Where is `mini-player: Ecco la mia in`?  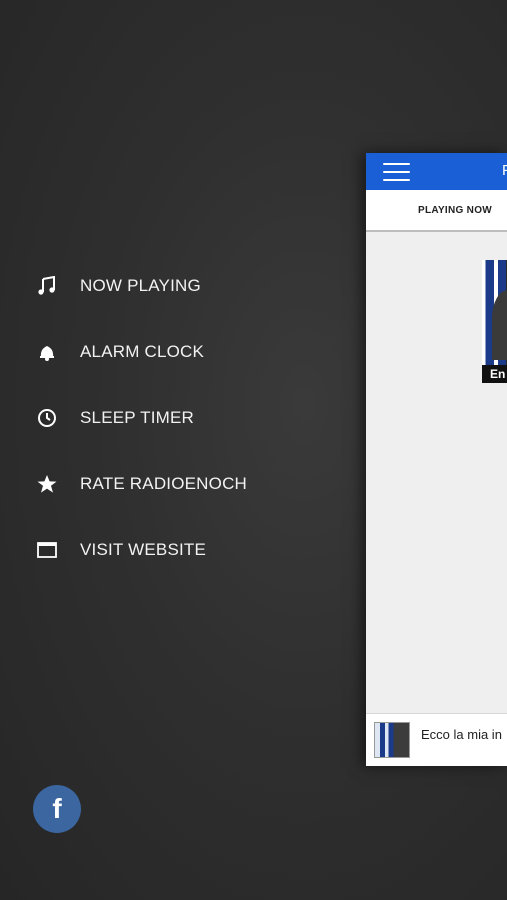 mini-player: Ecco la mia in is located at coordinates (436, 739).